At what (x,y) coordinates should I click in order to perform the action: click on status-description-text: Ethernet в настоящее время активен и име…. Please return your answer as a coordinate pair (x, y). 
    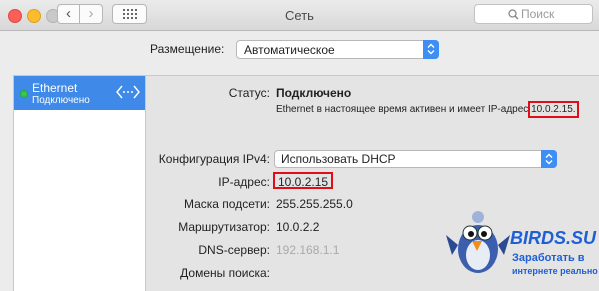
    Looking at the image, I should click on (402, 109).